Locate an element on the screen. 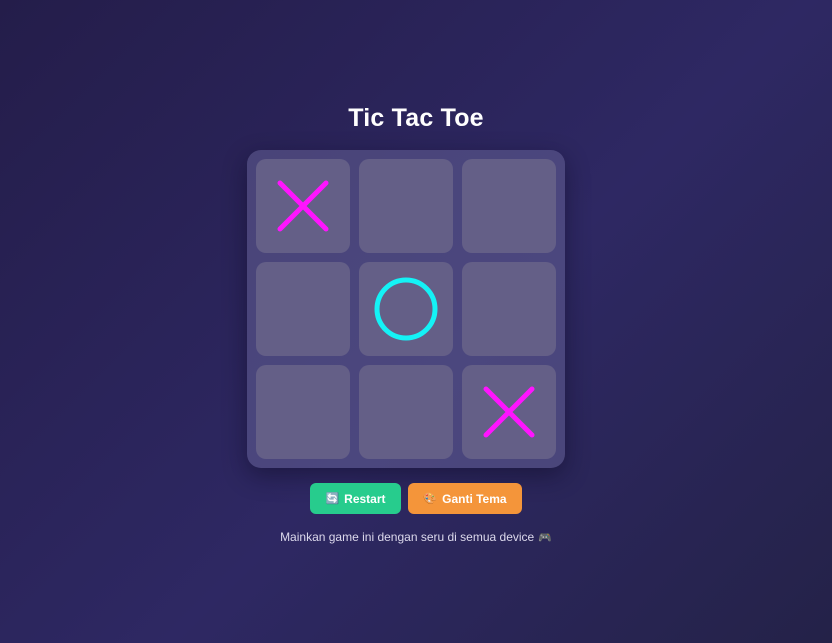 Image resolution: width=832 pixels, height=643 pixels. change-theme-label: Ganti Tema is located at coordinates (474, 498).